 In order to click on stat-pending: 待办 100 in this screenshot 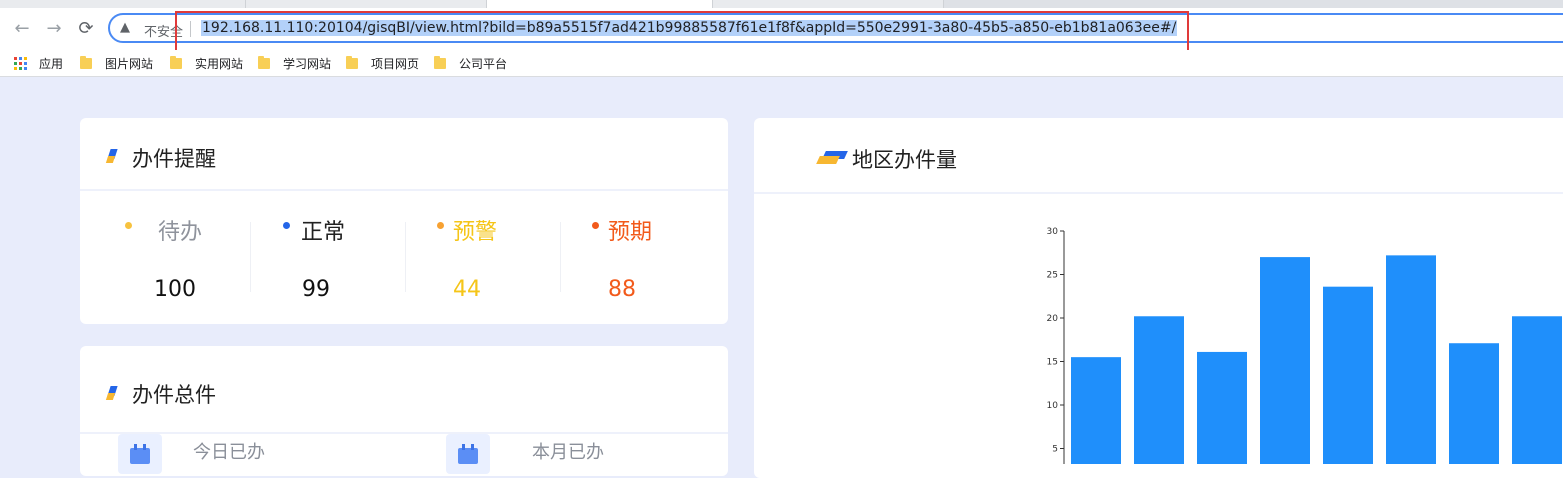, I will do `click(195, 269)`.